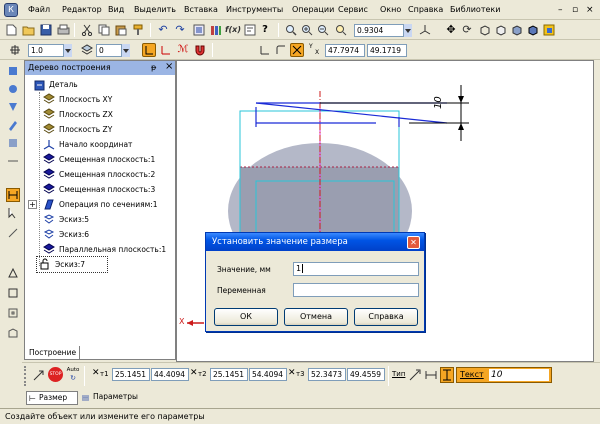  Describe the element at coordinates (485, 30) in the screenshot. I see `wireframe-icon` at that location.